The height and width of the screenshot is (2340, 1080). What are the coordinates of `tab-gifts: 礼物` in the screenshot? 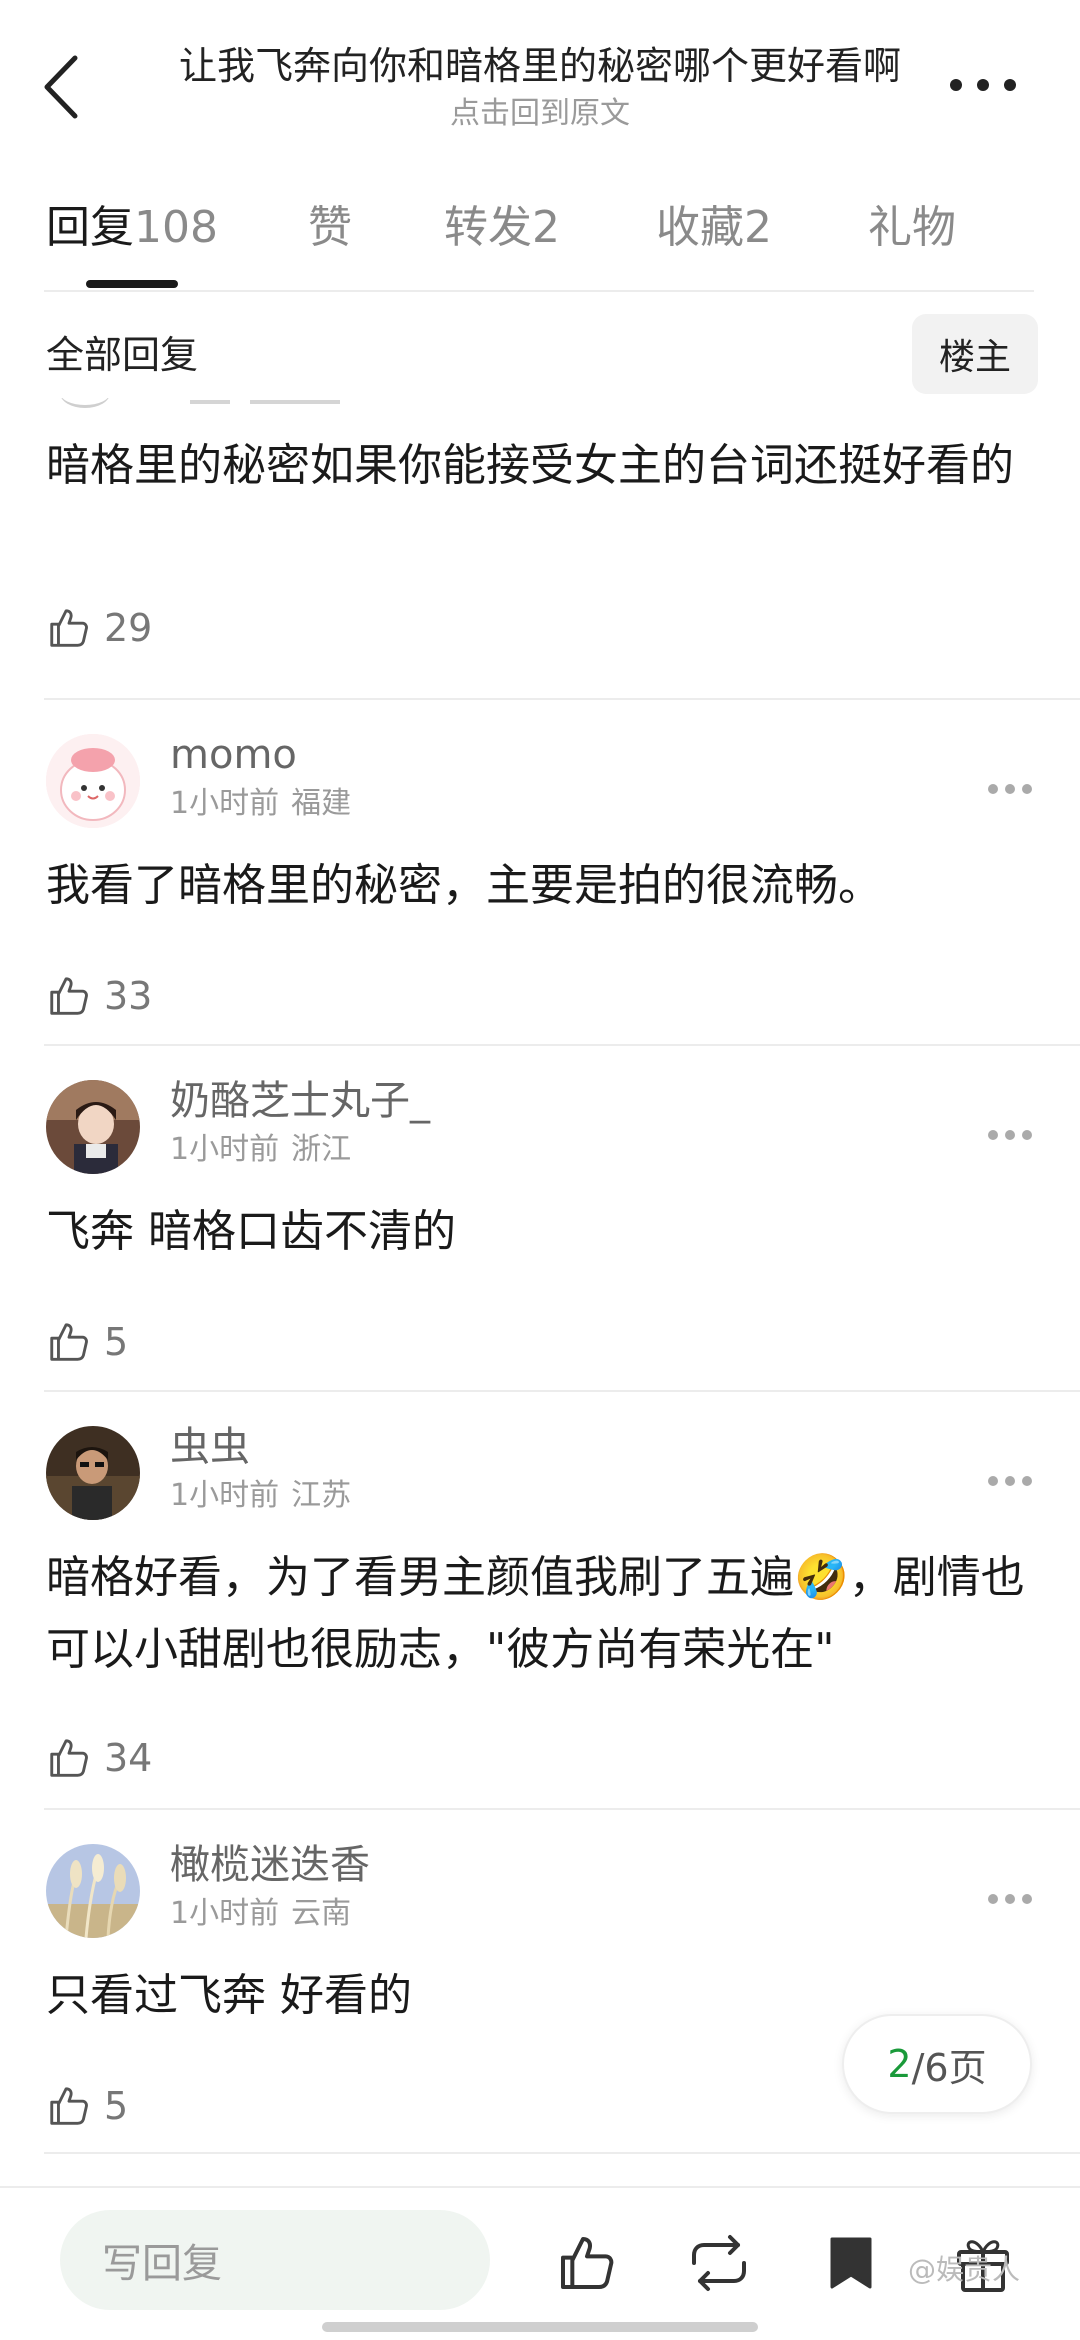 It's located at (912, 228).